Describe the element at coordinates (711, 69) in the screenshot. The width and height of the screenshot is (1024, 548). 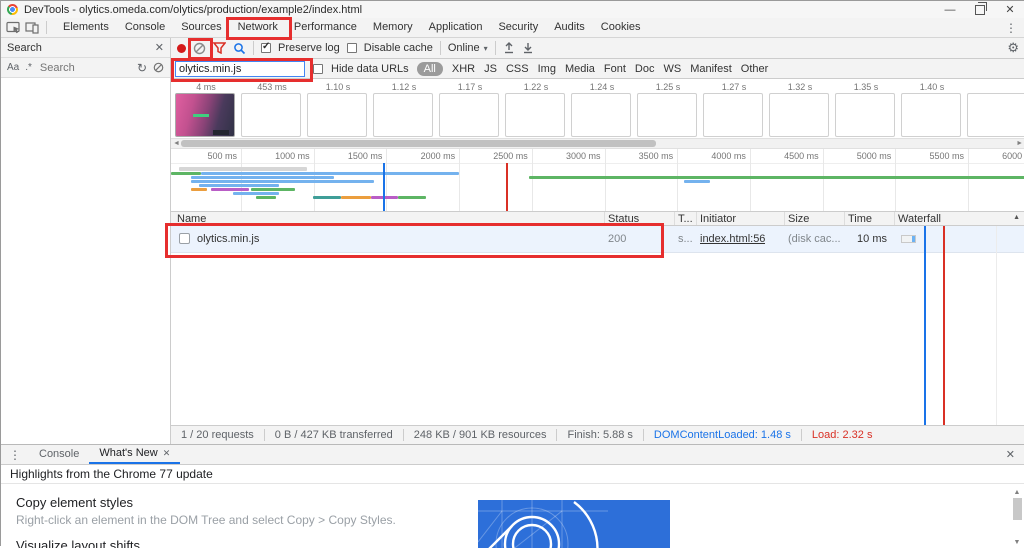
I see `filter-type-manifest: Manifest` at that location.